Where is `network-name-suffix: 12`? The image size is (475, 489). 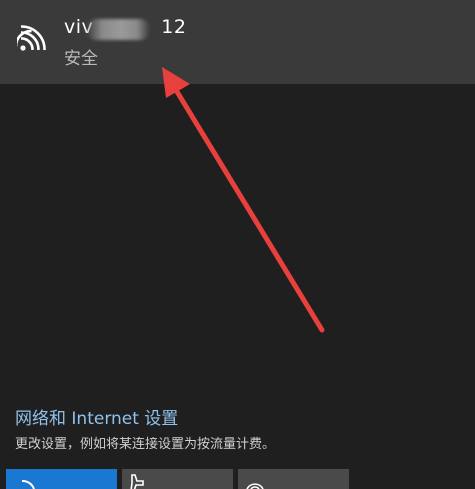 network-name-suffix: 12 is located at coordinates (174, 27).